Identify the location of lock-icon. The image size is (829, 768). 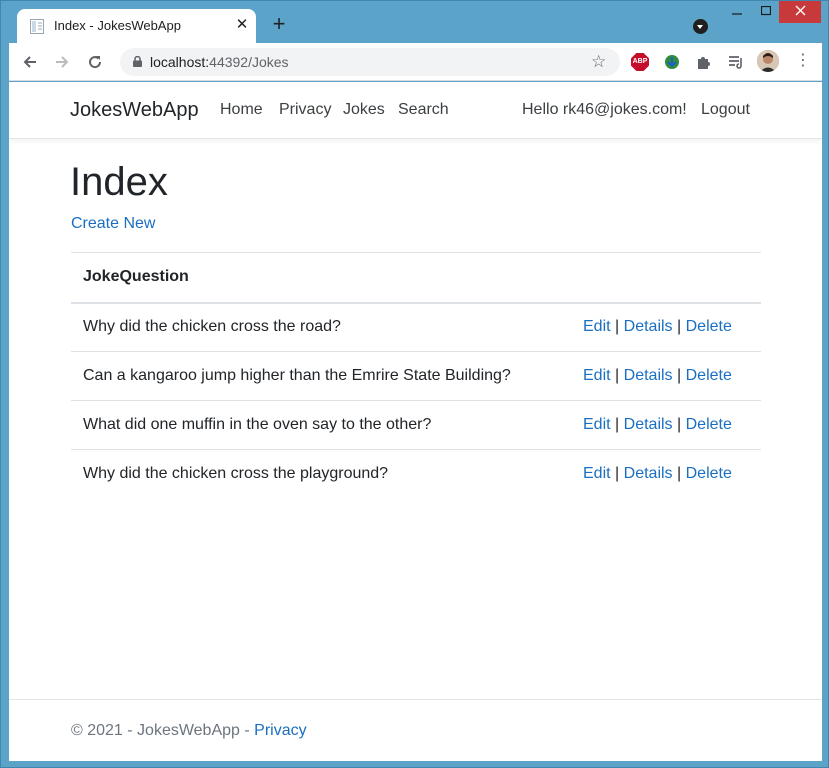
(137, 61).